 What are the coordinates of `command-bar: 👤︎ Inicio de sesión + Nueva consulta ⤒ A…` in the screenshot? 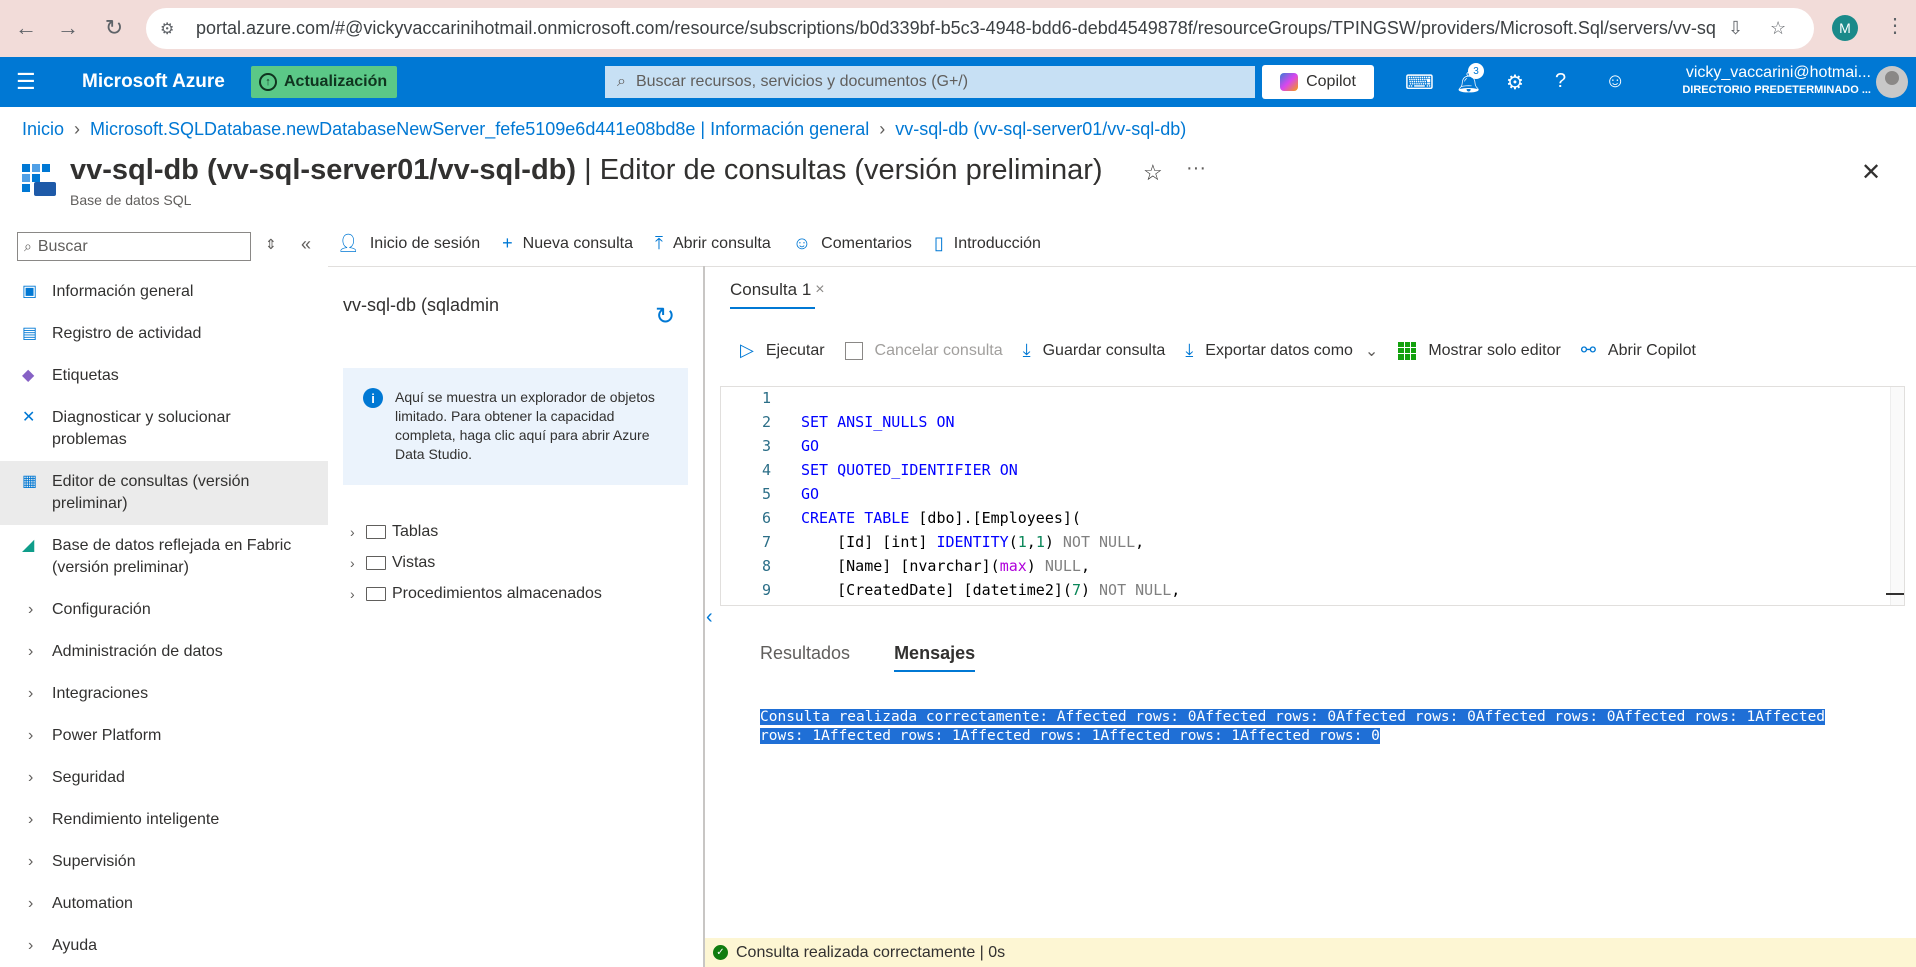 It's located at (689, 243).